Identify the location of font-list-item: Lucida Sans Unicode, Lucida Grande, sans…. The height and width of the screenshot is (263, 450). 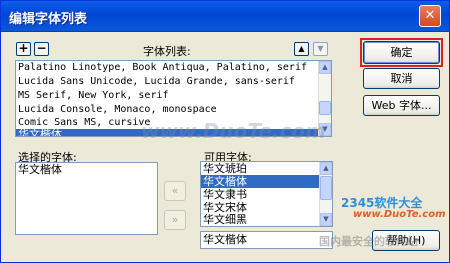
(173, 82).